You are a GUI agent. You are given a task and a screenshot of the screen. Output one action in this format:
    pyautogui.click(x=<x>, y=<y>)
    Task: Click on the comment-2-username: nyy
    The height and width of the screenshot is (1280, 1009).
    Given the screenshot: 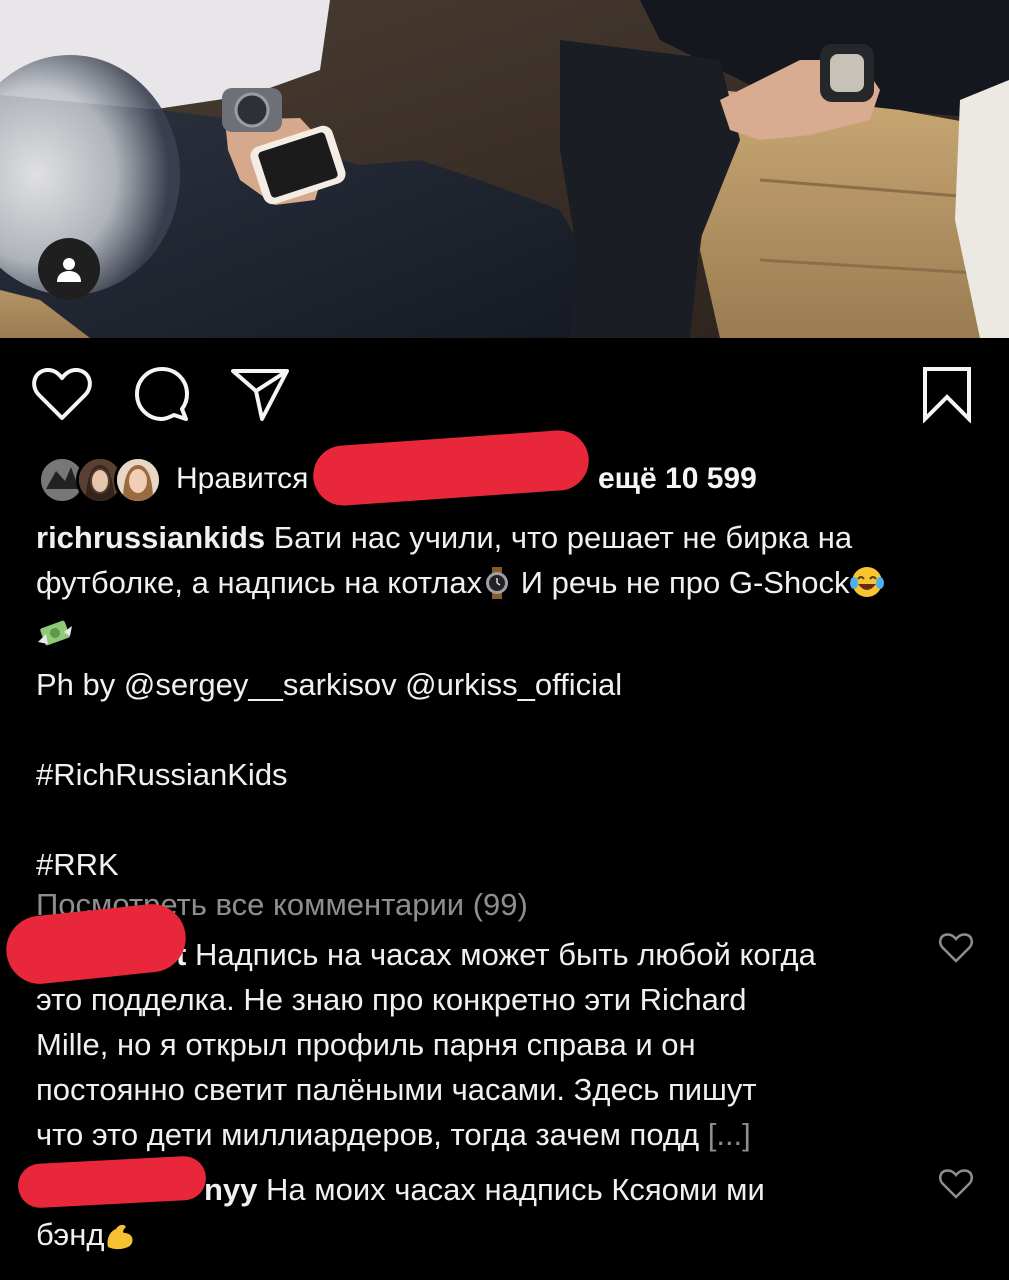 What is the action you would take?
    pyautogui.click(x=230, y=1189)
    